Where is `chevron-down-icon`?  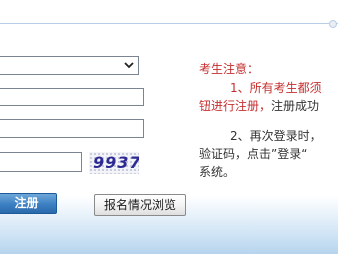 chevron-down-icon is located at coordinates (129, 65).